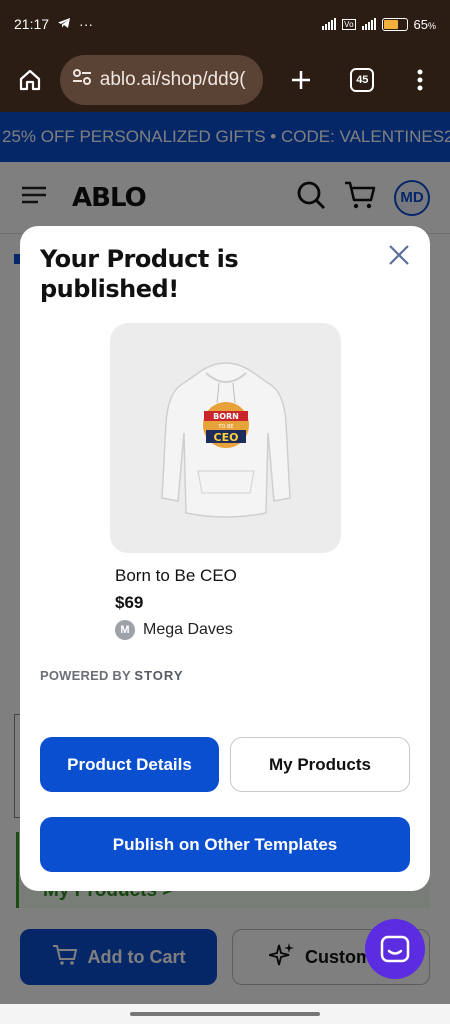 This screenshot has width=450, height=1024. I want to click on product-details-button: Product Details, so click(129, 764).